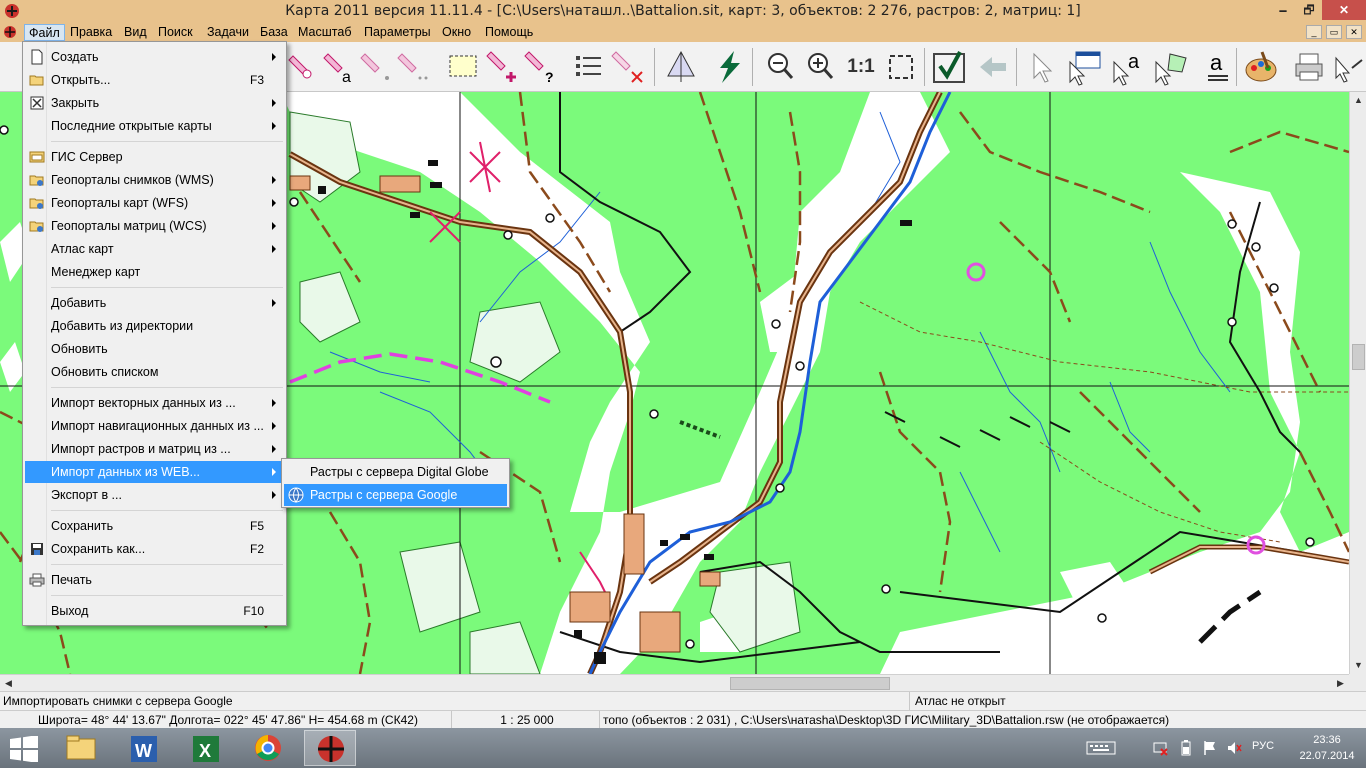 This screenshot has height=770, width=1366. What do you see at coordinates (504, 67) in the screenshot?
I see `add-select-icon` at bounding box center [504, 67].